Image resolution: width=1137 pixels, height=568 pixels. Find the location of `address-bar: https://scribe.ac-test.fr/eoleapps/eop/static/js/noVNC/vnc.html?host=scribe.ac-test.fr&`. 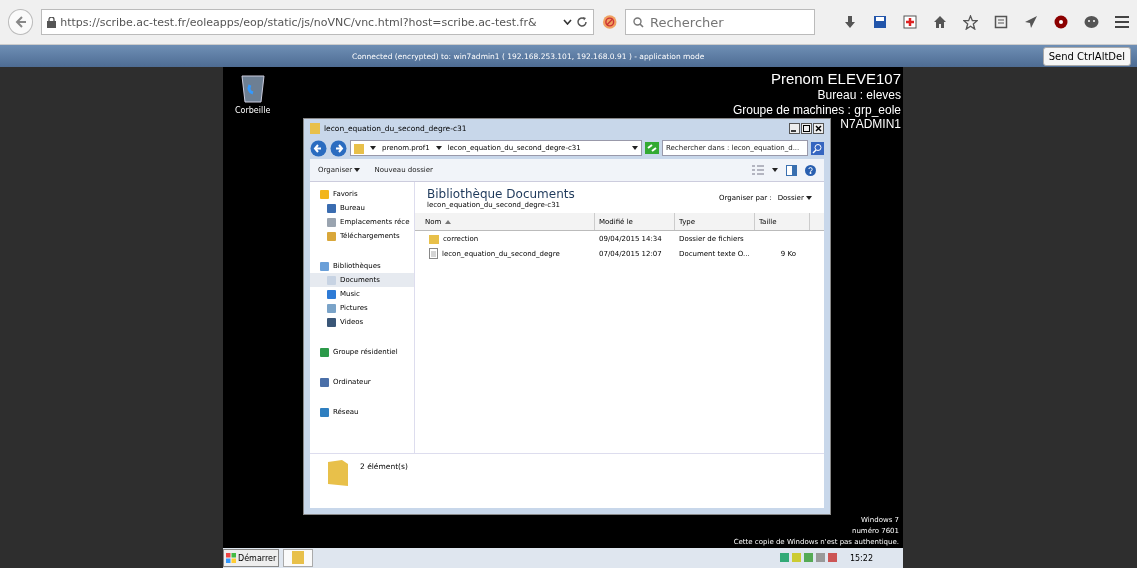

address-bar: https://scribe.ac-test.fr/eoleapps/eop/static/js/noVNC/vnc.html?host=scribe.ac-test.fr& is located at coordinates (317, 22).